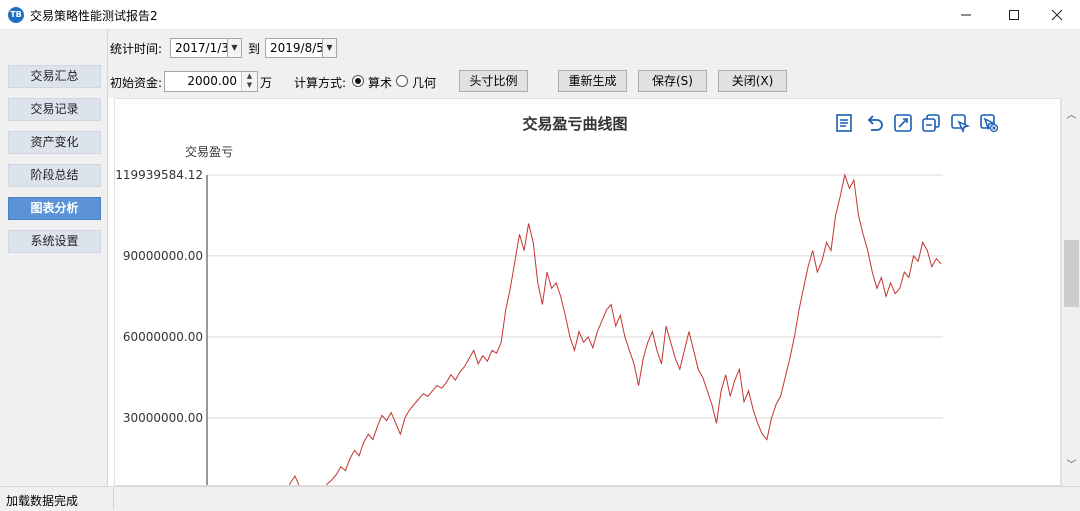 The image size is (1080, 511). What do you see at coordinates (54, 241) in the screenshot?
I see `sidebar-item-system-settings: 系统设置` at bounding box center [54, 241].